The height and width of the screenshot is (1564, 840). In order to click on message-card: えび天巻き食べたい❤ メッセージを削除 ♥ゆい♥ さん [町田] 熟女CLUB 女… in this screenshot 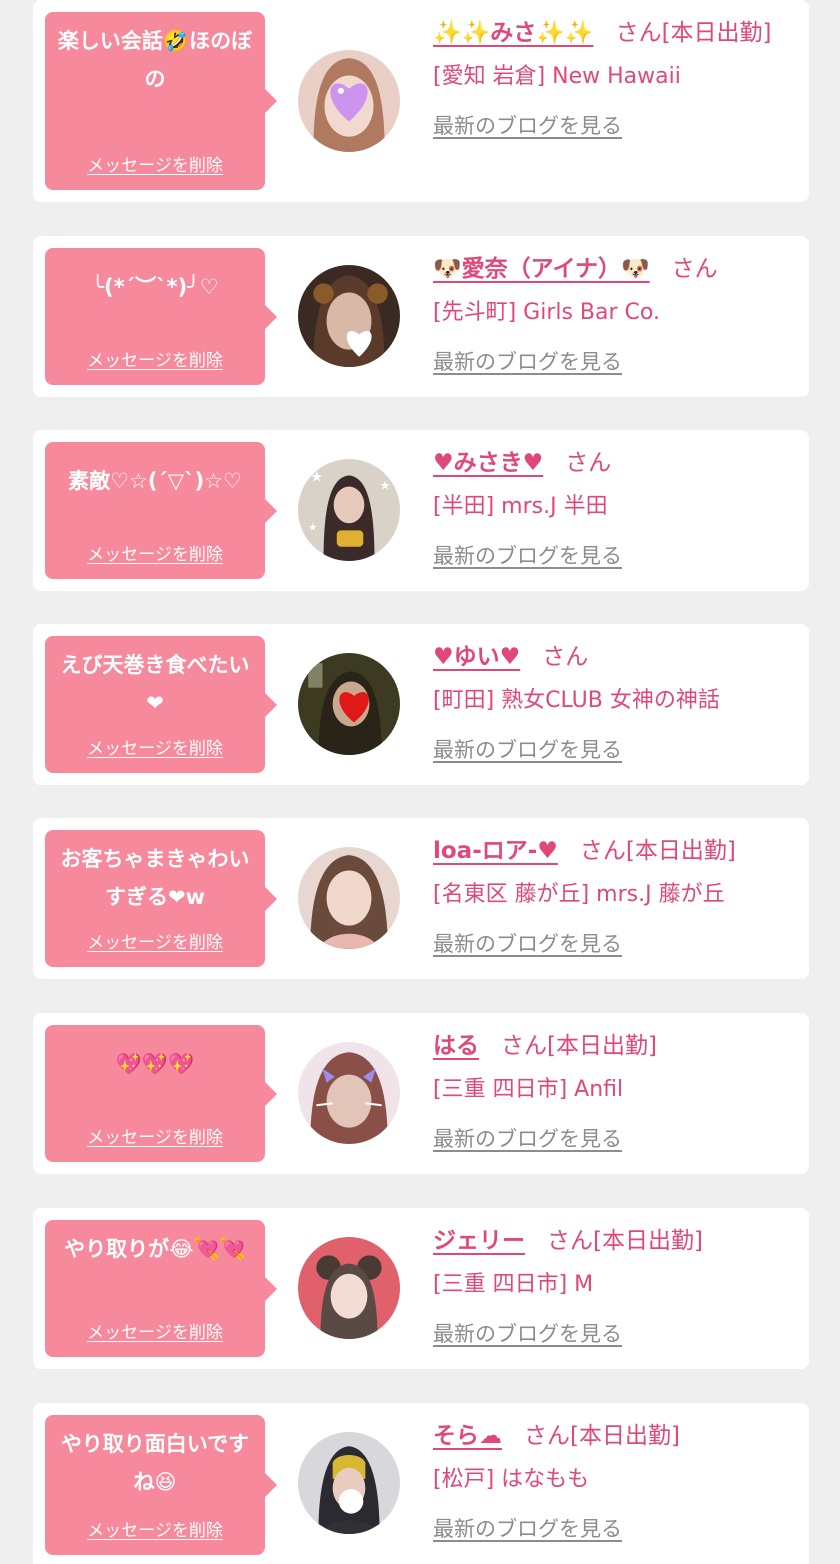, I will do `click(421, 704)`.